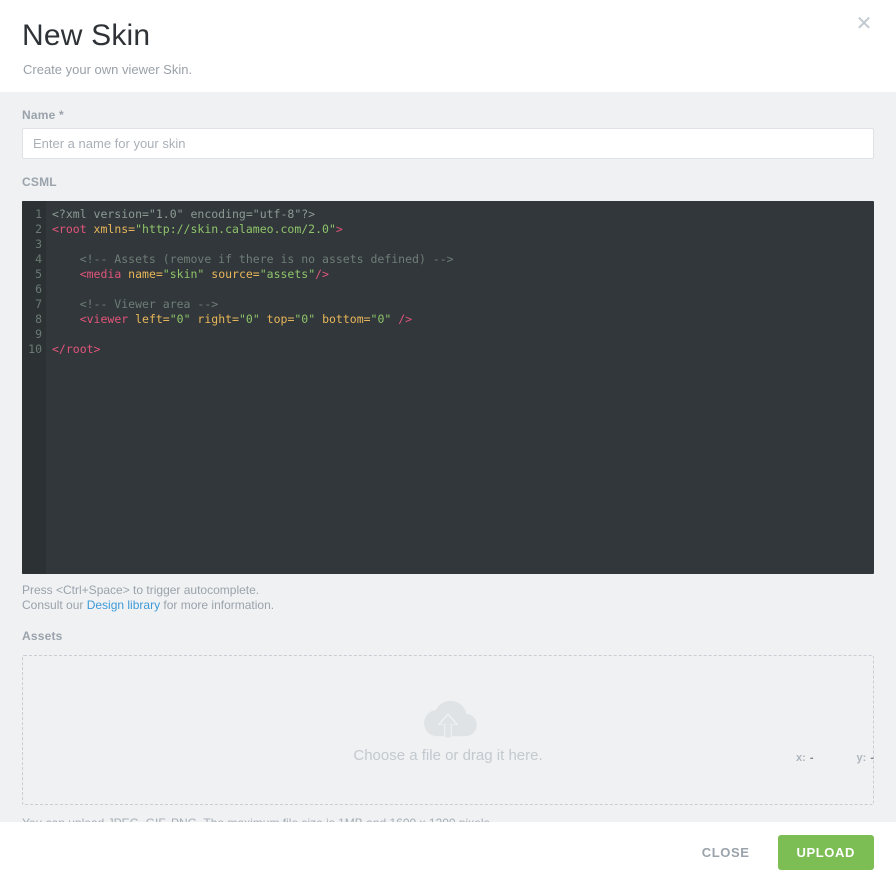 The image size is (896, 882). I want to click on coord-y: y: -, so click(865, 758).